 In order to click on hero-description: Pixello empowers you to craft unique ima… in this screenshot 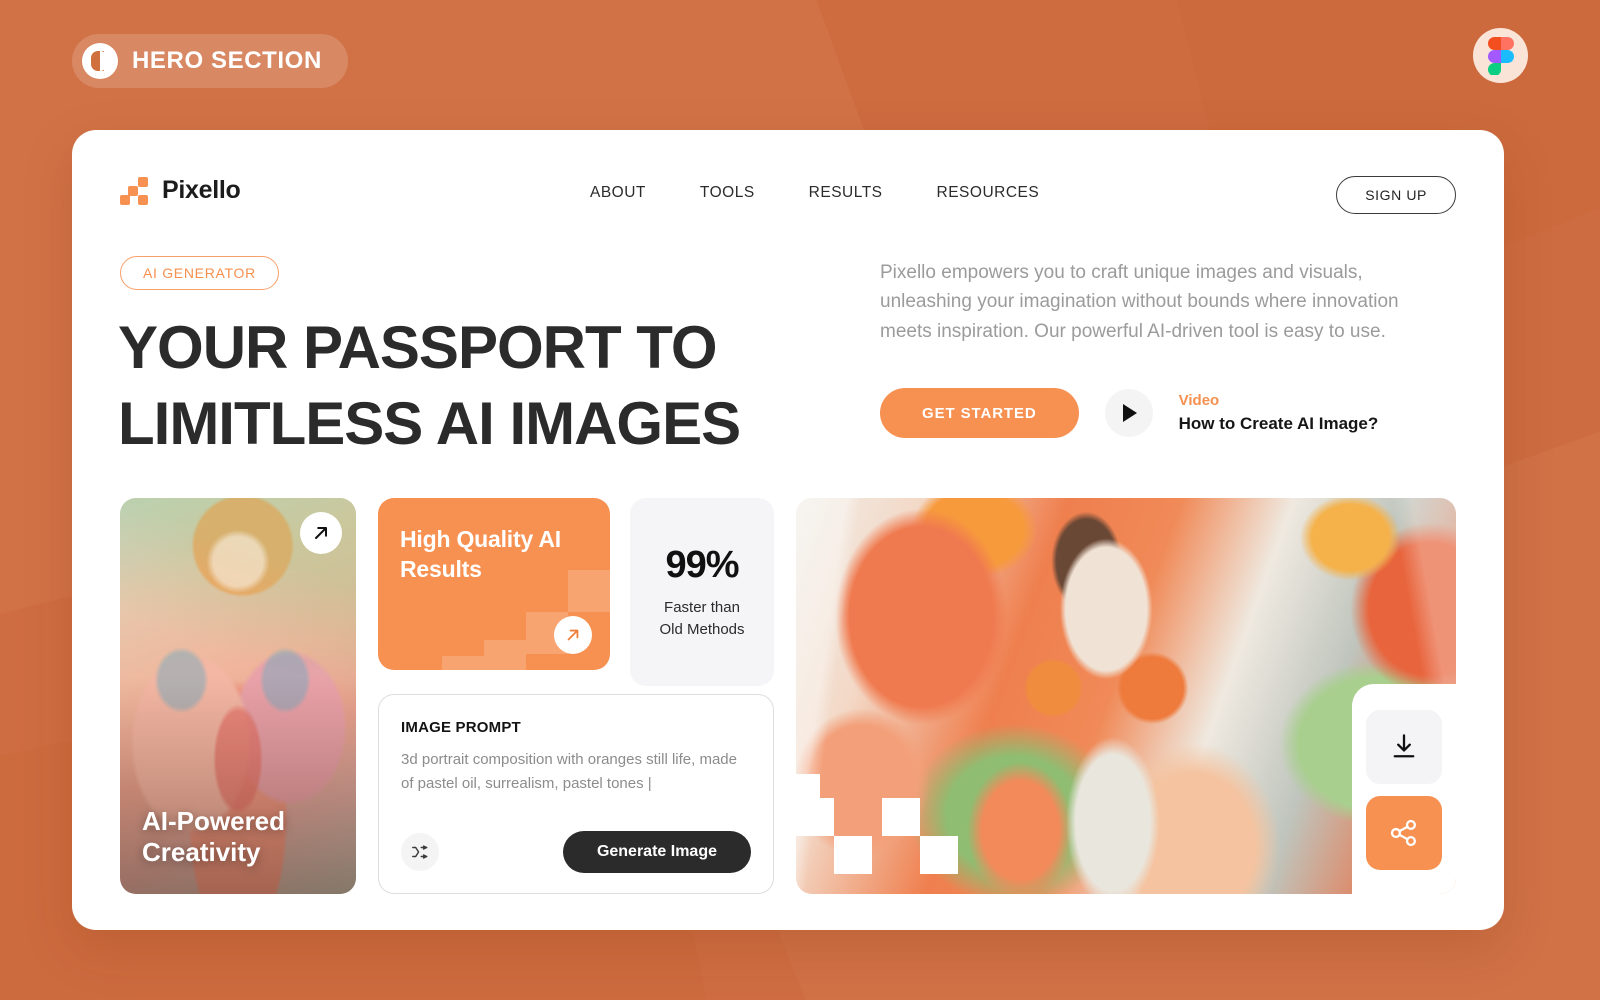, I will do `click(1139, 302)`.